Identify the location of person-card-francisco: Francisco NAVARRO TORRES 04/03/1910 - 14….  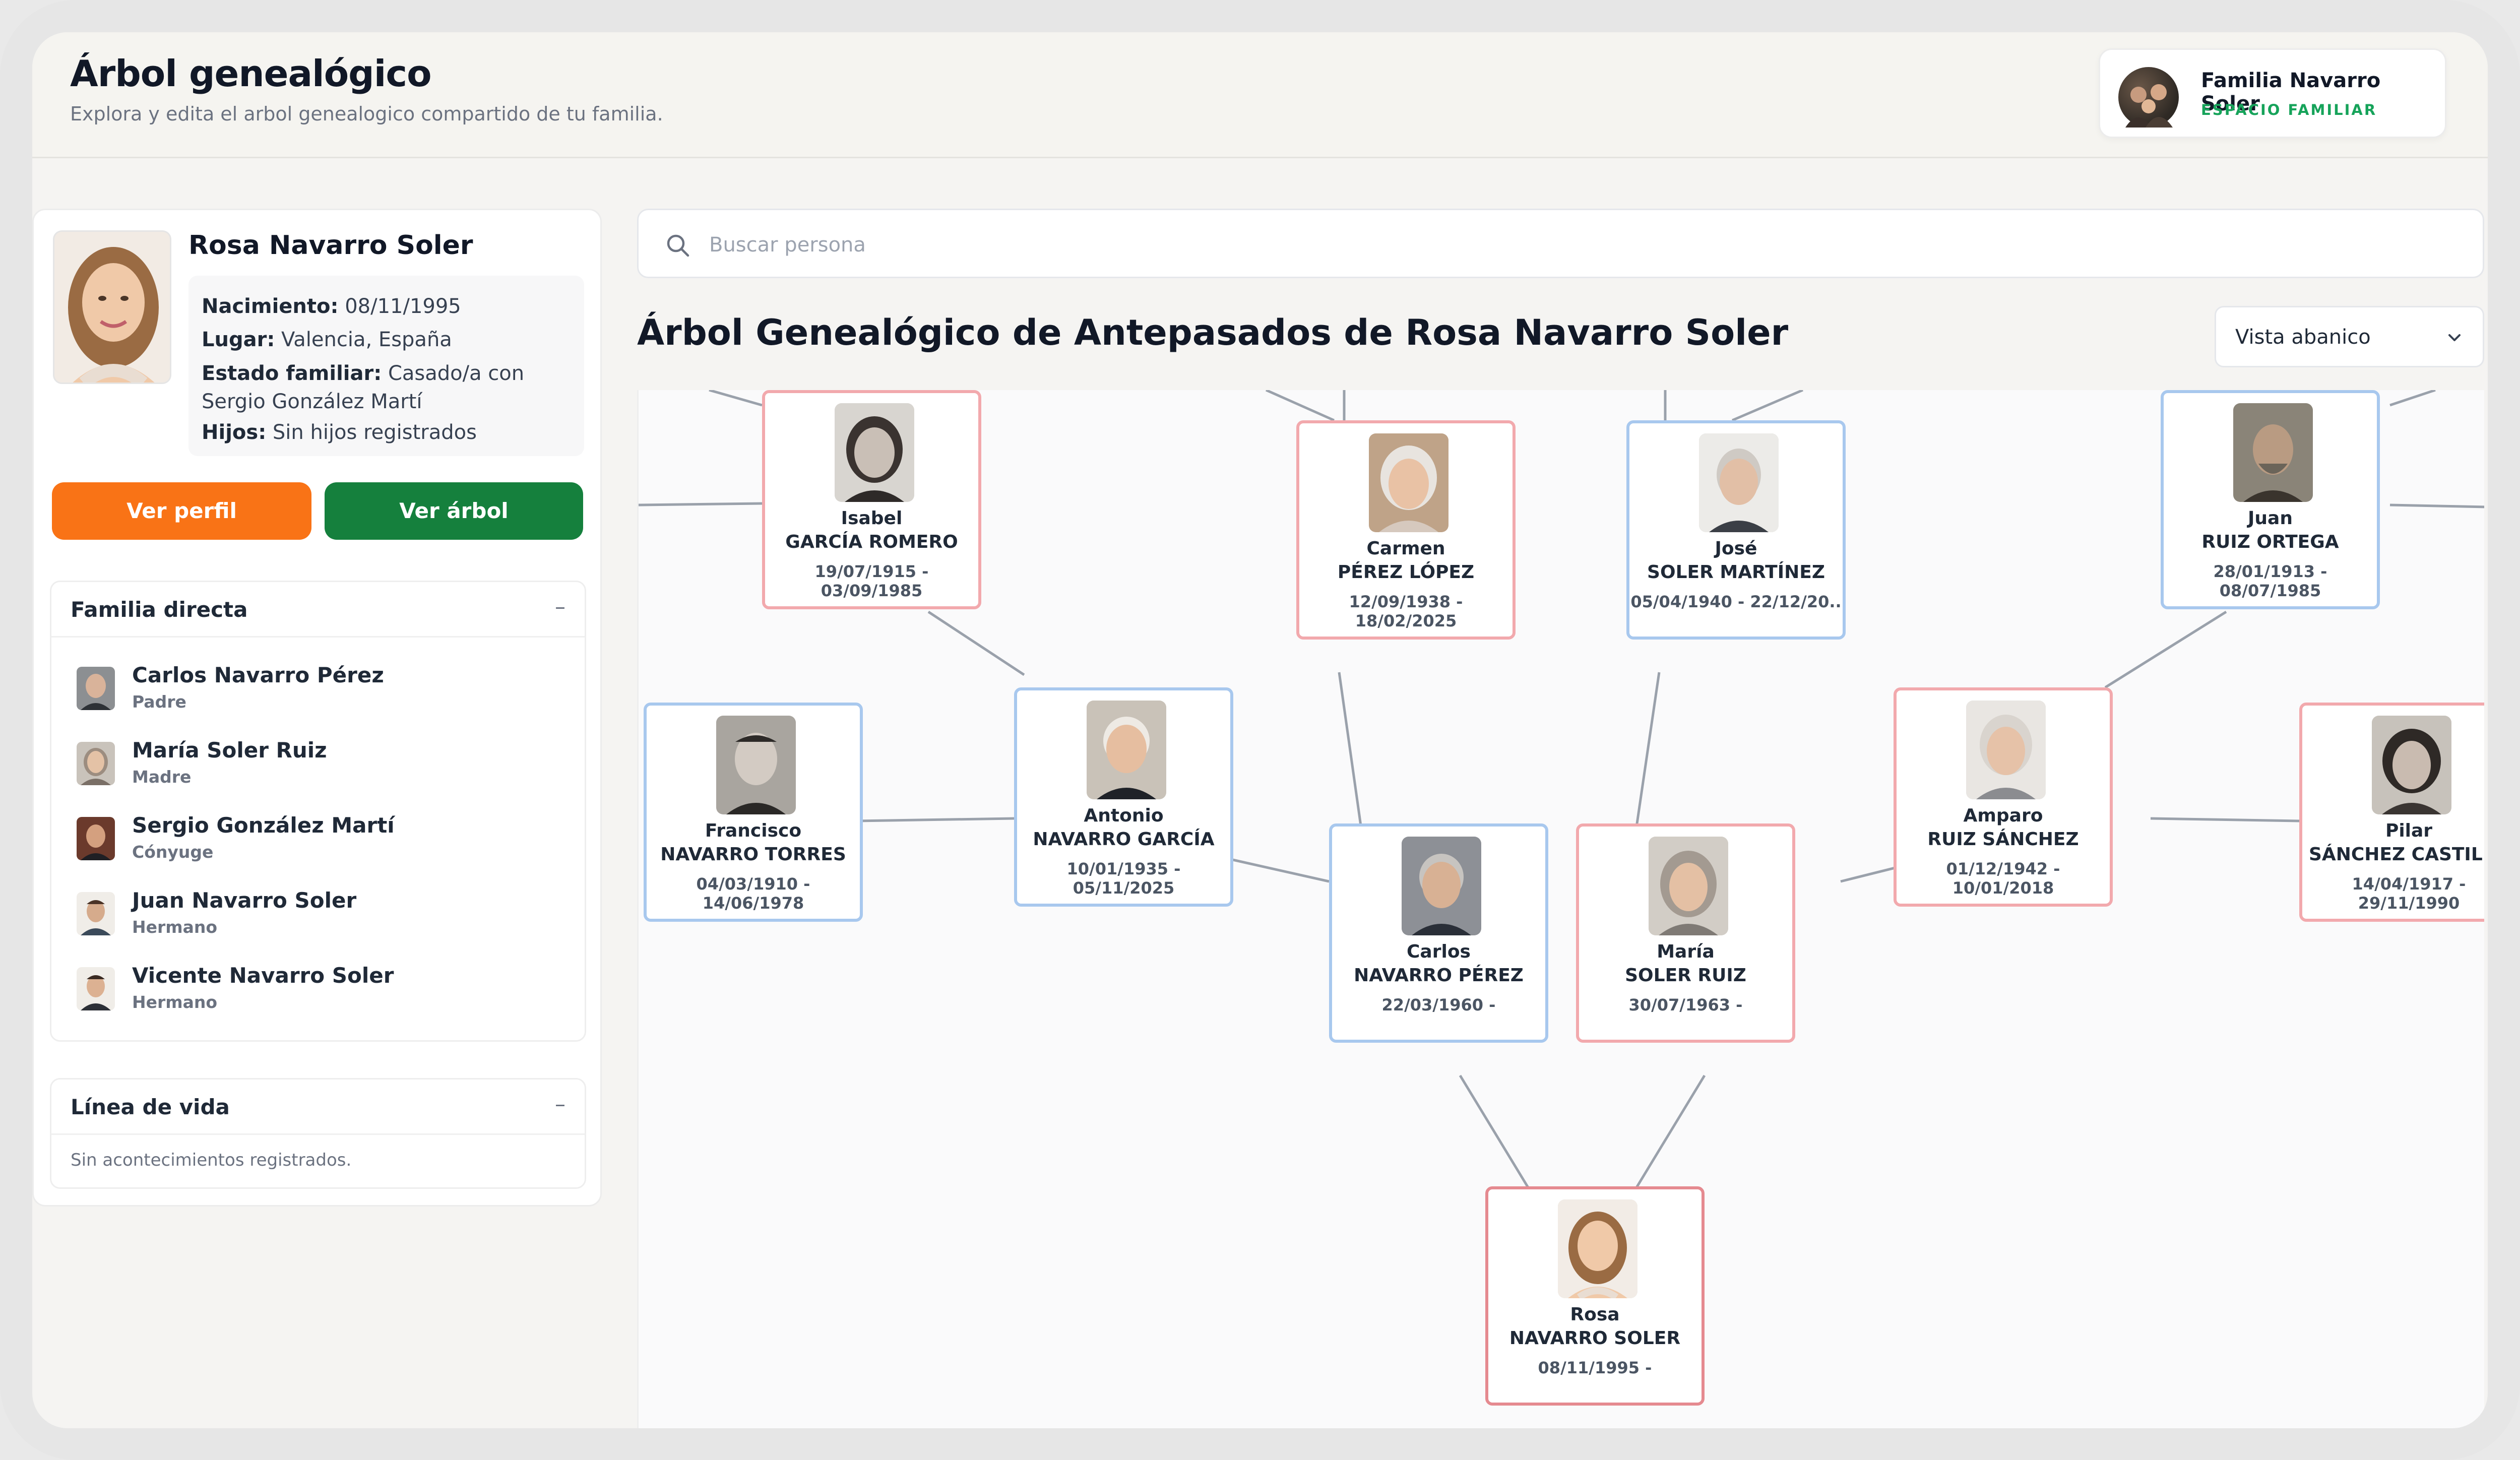
(754, 812).